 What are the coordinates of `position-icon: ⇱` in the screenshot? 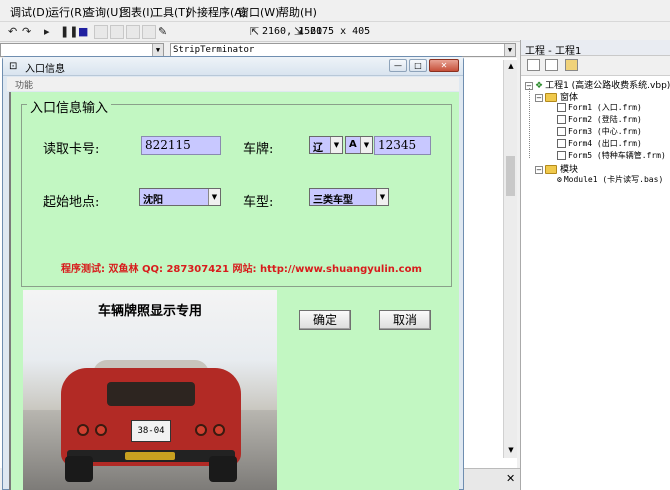 It's located at (255, 31).